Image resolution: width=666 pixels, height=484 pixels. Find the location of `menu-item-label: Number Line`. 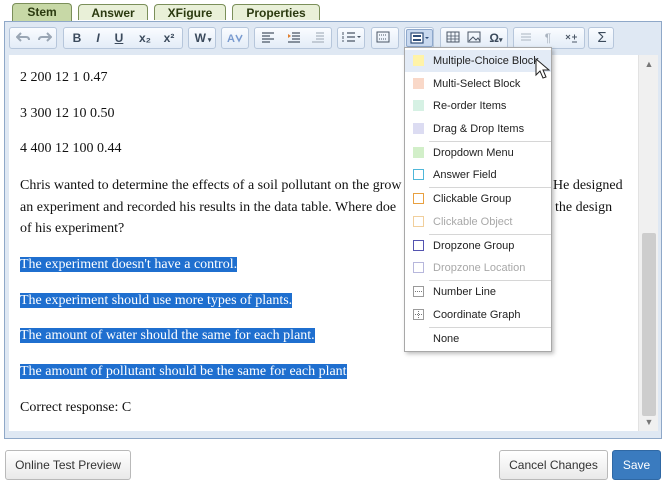

menu-item-label: Number Line is located at coordinates (464, 292).